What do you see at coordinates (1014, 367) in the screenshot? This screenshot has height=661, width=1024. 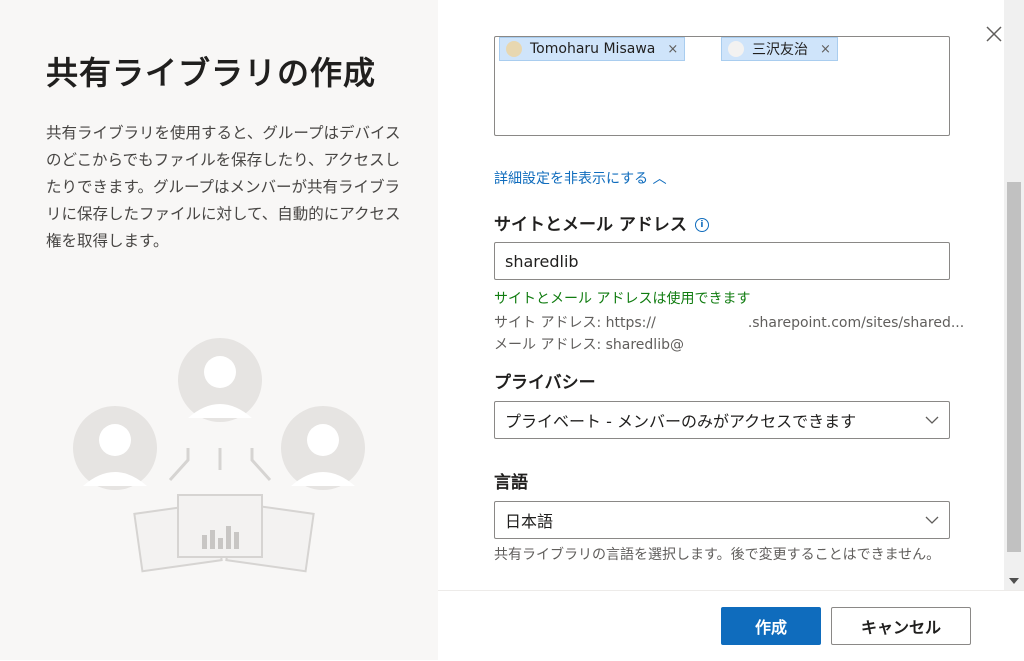 I see `scrollbar-thumb` at bounding box center [1014, 367].